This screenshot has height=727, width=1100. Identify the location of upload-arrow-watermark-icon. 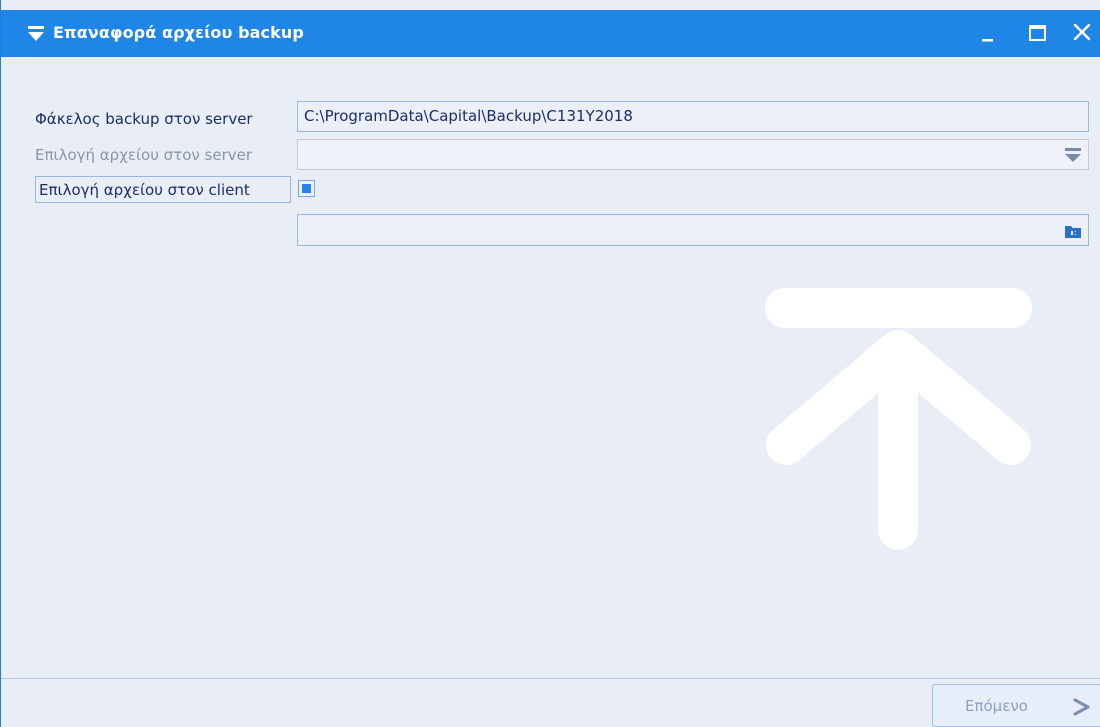
(898, 419).